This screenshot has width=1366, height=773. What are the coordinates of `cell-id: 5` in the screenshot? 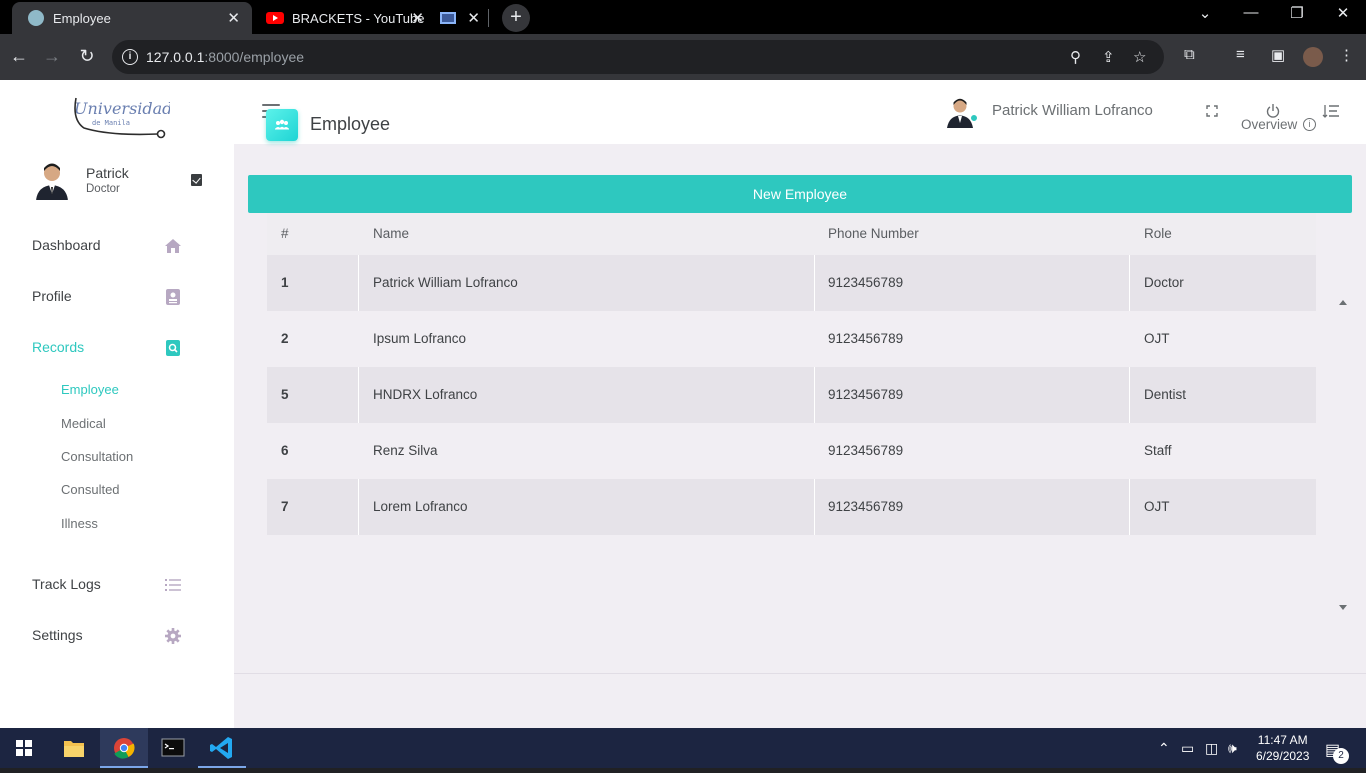 It's located at (285, 394).